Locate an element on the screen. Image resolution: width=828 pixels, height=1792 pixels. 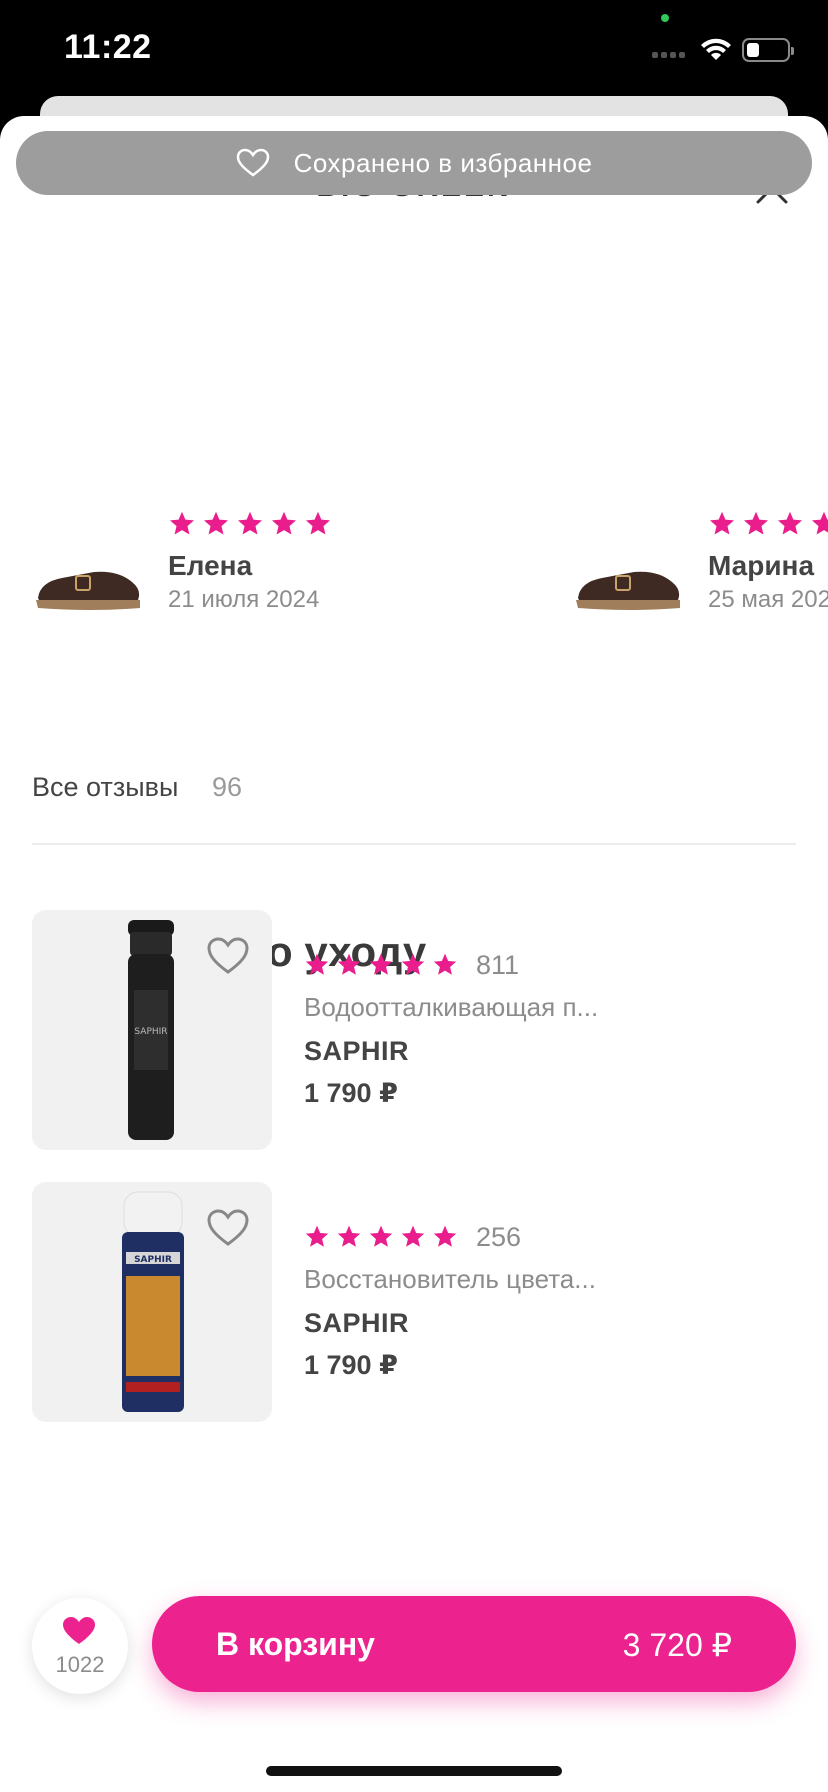
review-date: 21 июля 2024 is located at coordinates (244, 599).